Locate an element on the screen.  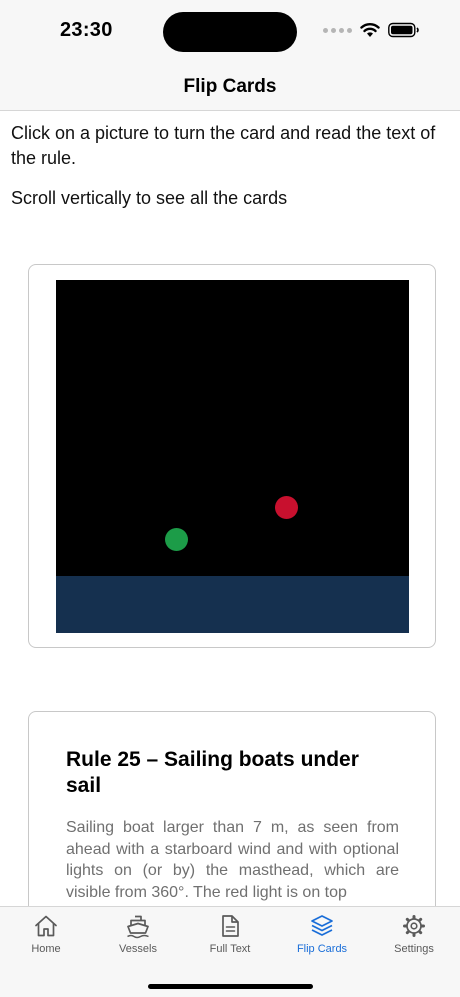
tab-settings-label: Settings is located at coordinates (414, 949).